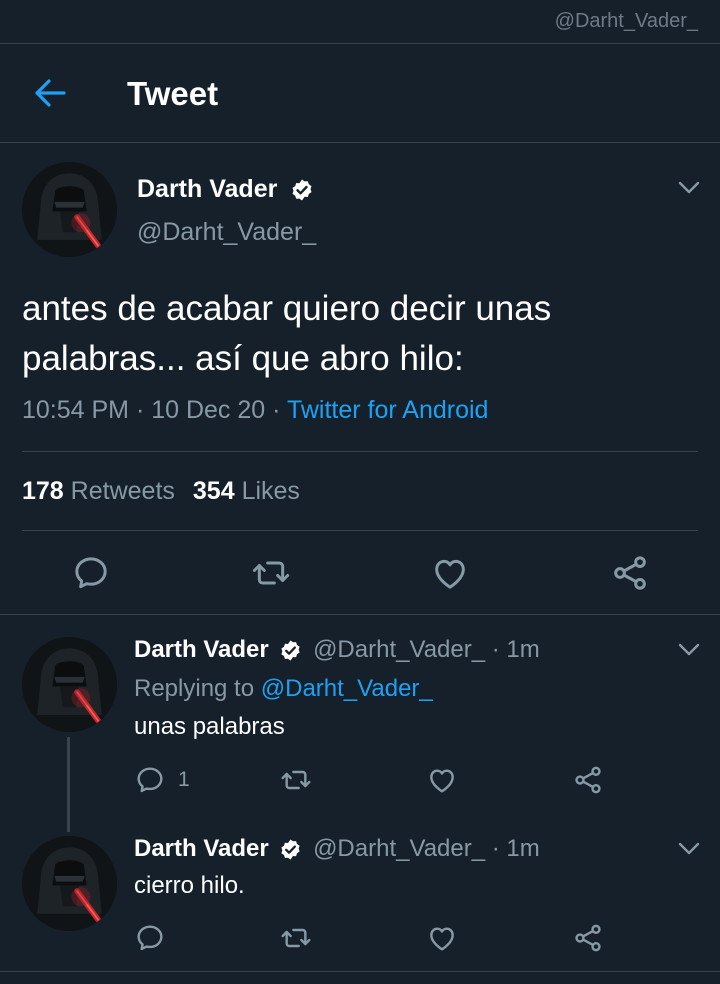 This screenshot has height=984, width=720. Describe the element at coordinates (207, 189) in the screenshot. I see `author-name-text: Darth Vader` at that location.